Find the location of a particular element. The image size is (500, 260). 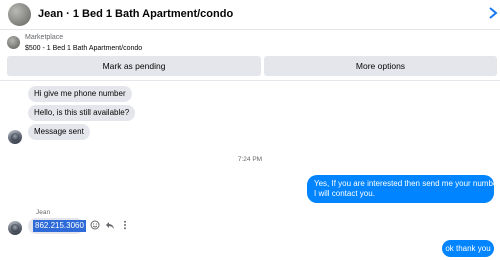

marketplace-label: Marketplace is located at coordinates (44, 37).